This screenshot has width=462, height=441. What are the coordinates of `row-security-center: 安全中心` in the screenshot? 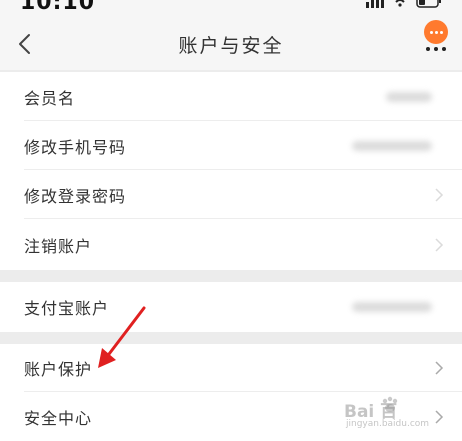 It's located at (231, 416).